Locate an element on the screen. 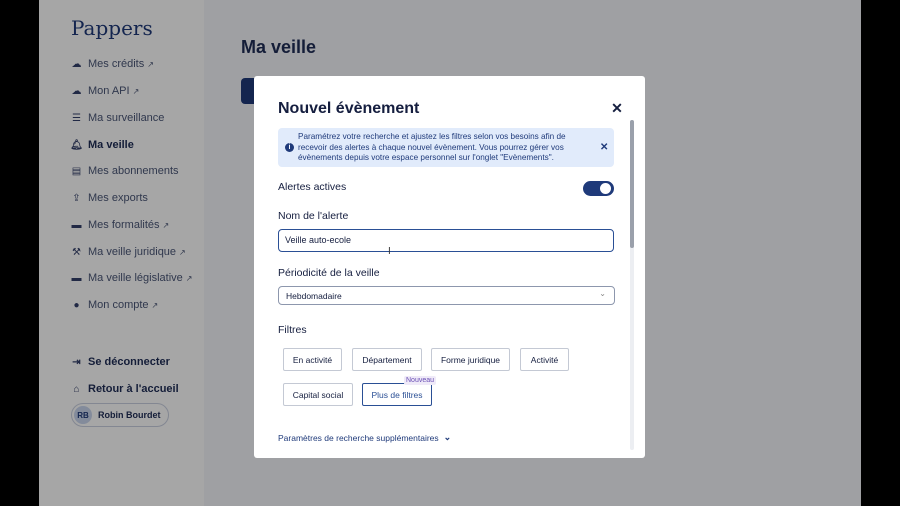  filters-label: Filtres is located at coordinates (292, 330).